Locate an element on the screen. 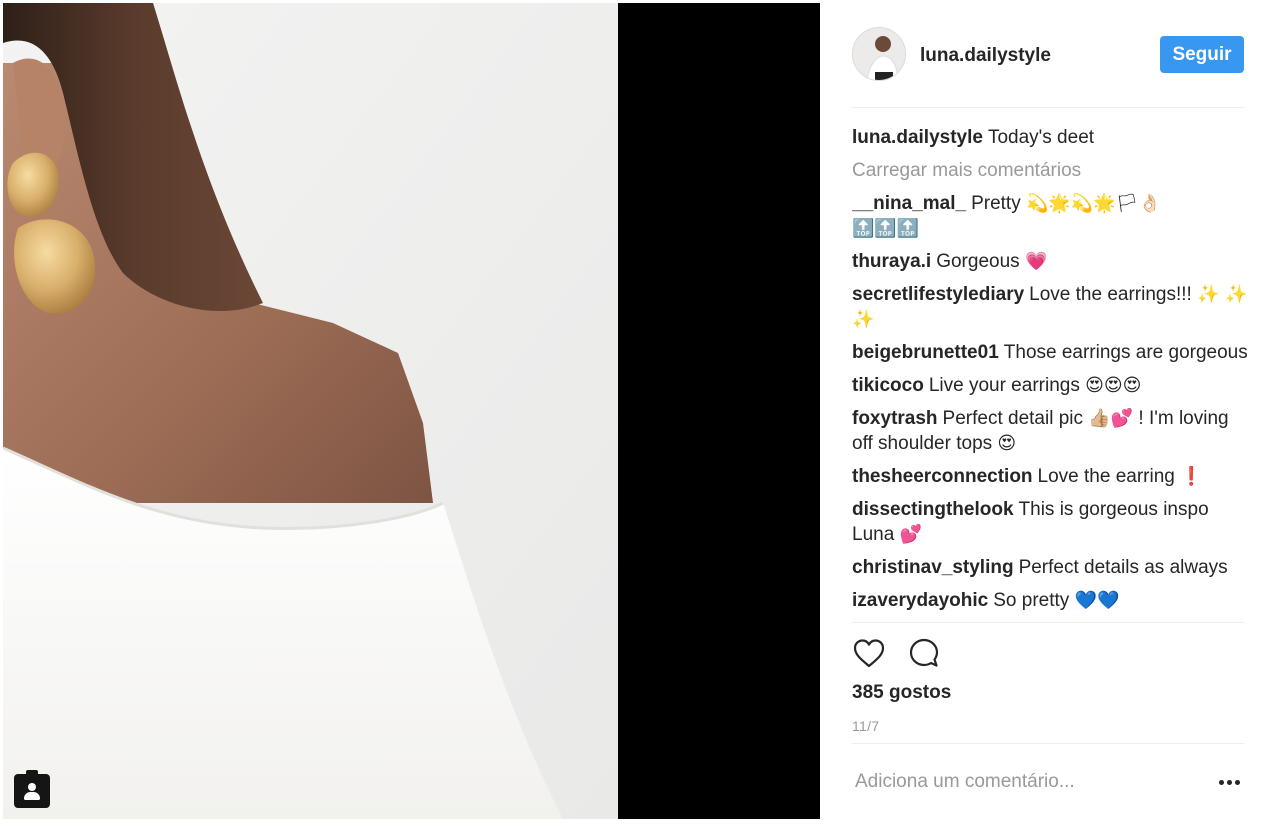 The height and width of the screenshot is (826, 1280). follow-button: Seguir is located at coordinates (1202, 54).